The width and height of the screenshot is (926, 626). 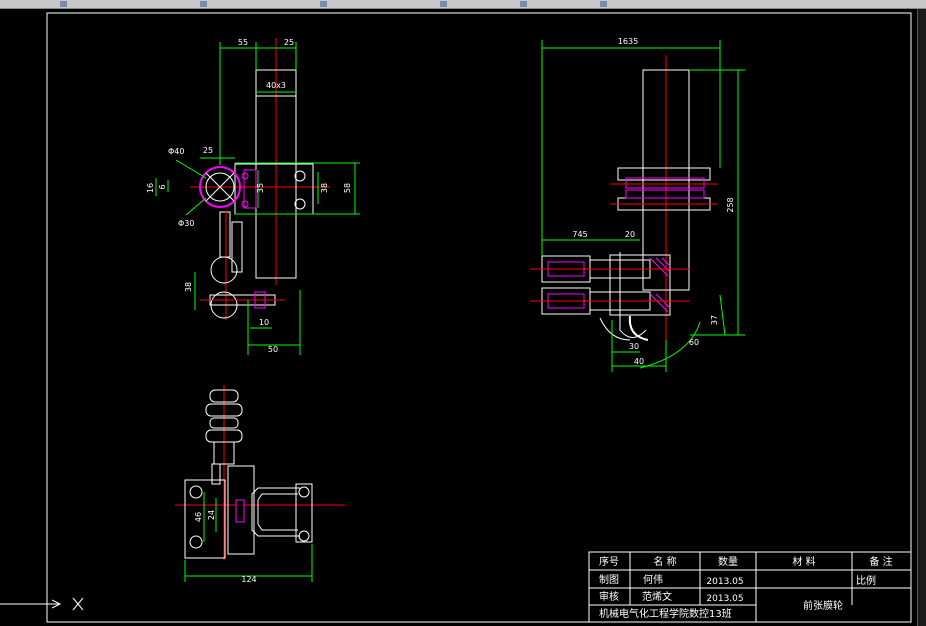 I want to click on dim-label: 1635, so click(x=628, y=41).